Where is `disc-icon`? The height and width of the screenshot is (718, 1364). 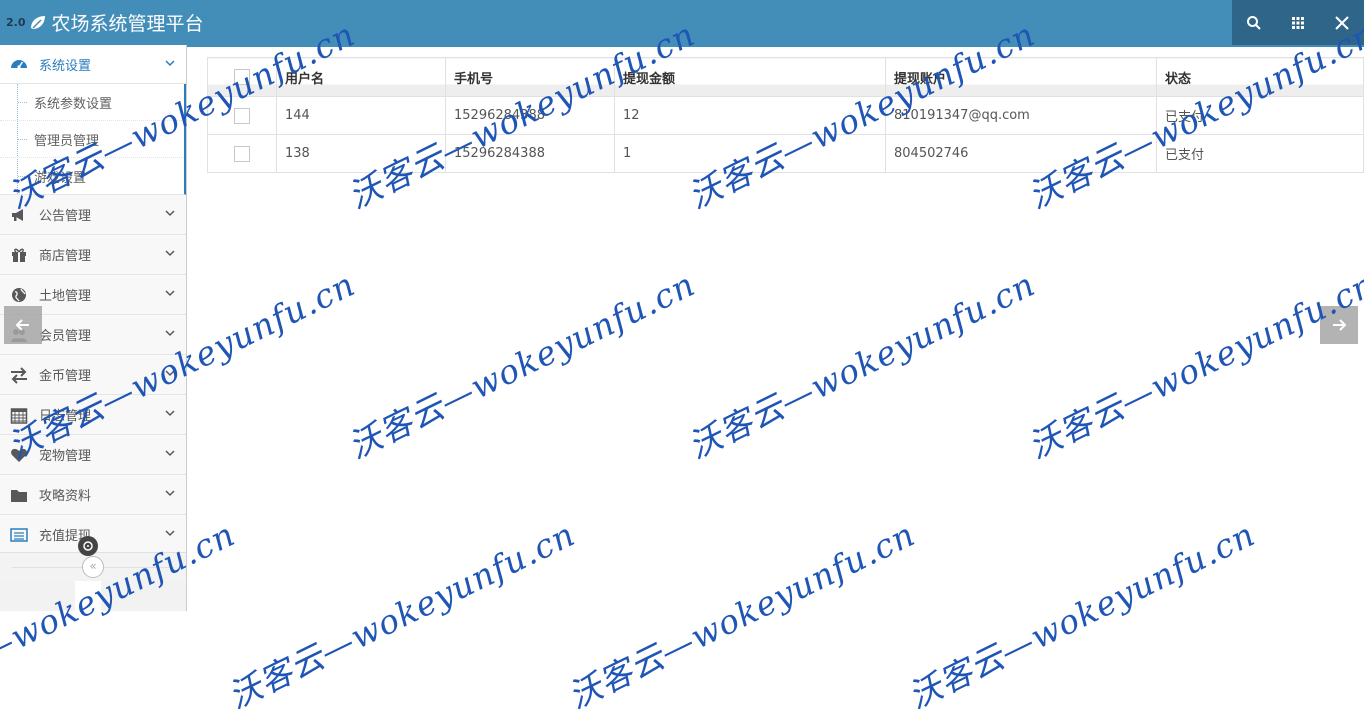 disc-icon is located at coordinates (88, 546).